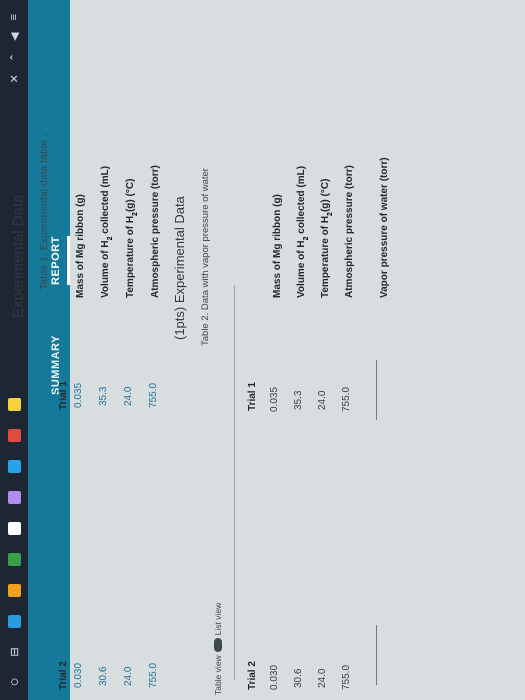  I want to click on table1-header-trial1: Trial 1, so click(63, 395).